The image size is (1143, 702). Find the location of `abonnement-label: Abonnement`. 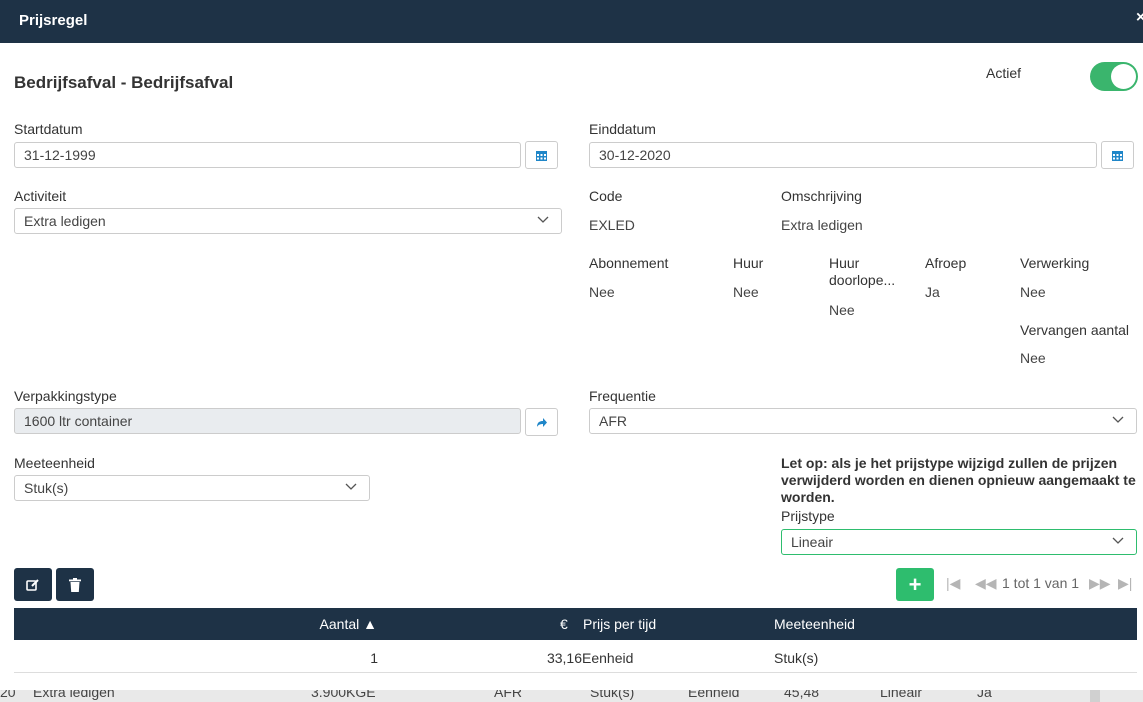

abonnement-label: Abonnement is located at coordinates (629, 263).